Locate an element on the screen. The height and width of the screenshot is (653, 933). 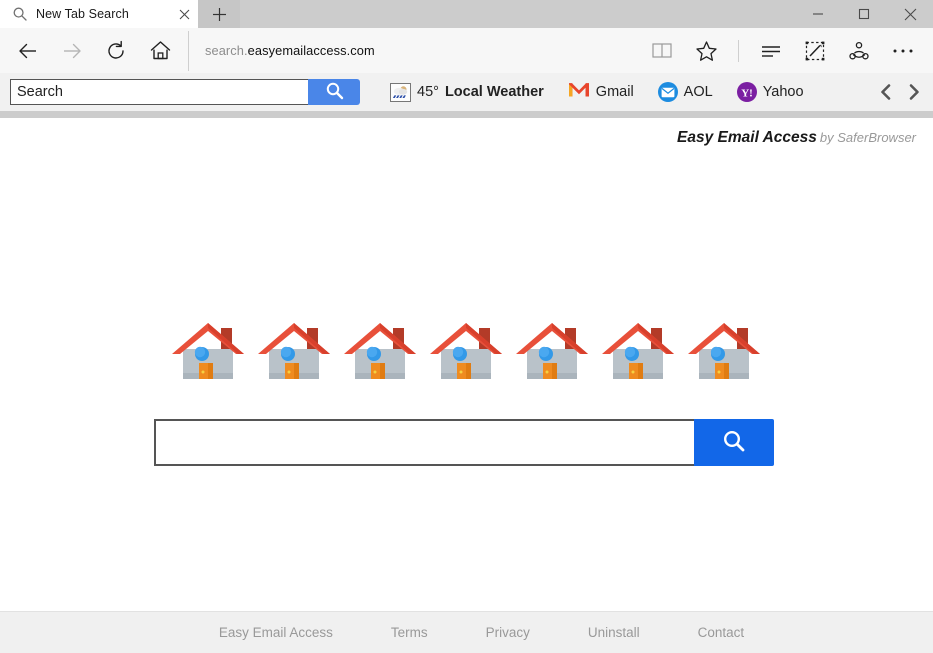
title-bar: New Tab Search is located at coordinates (466, 14).